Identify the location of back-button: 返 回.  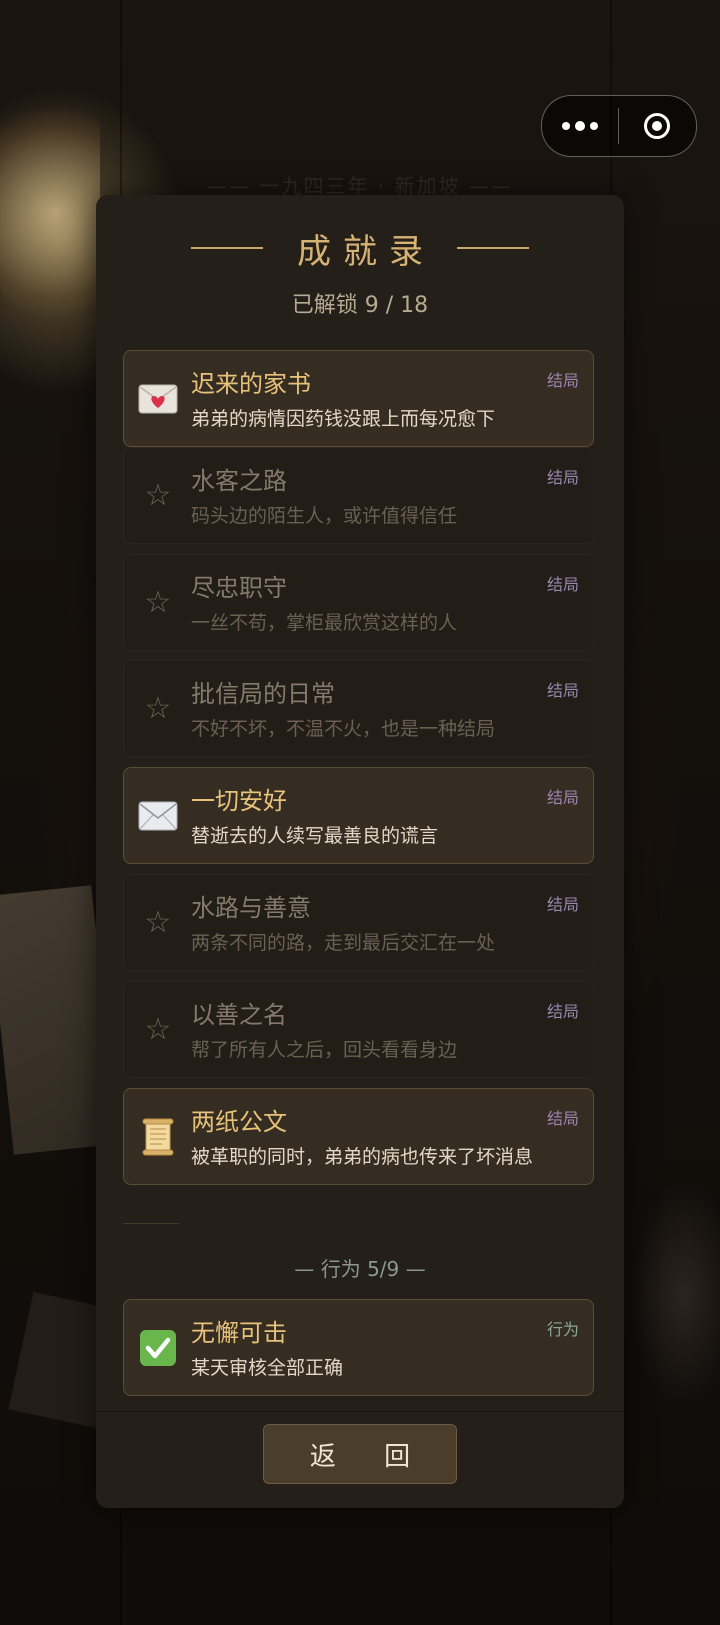
(360, 1454).